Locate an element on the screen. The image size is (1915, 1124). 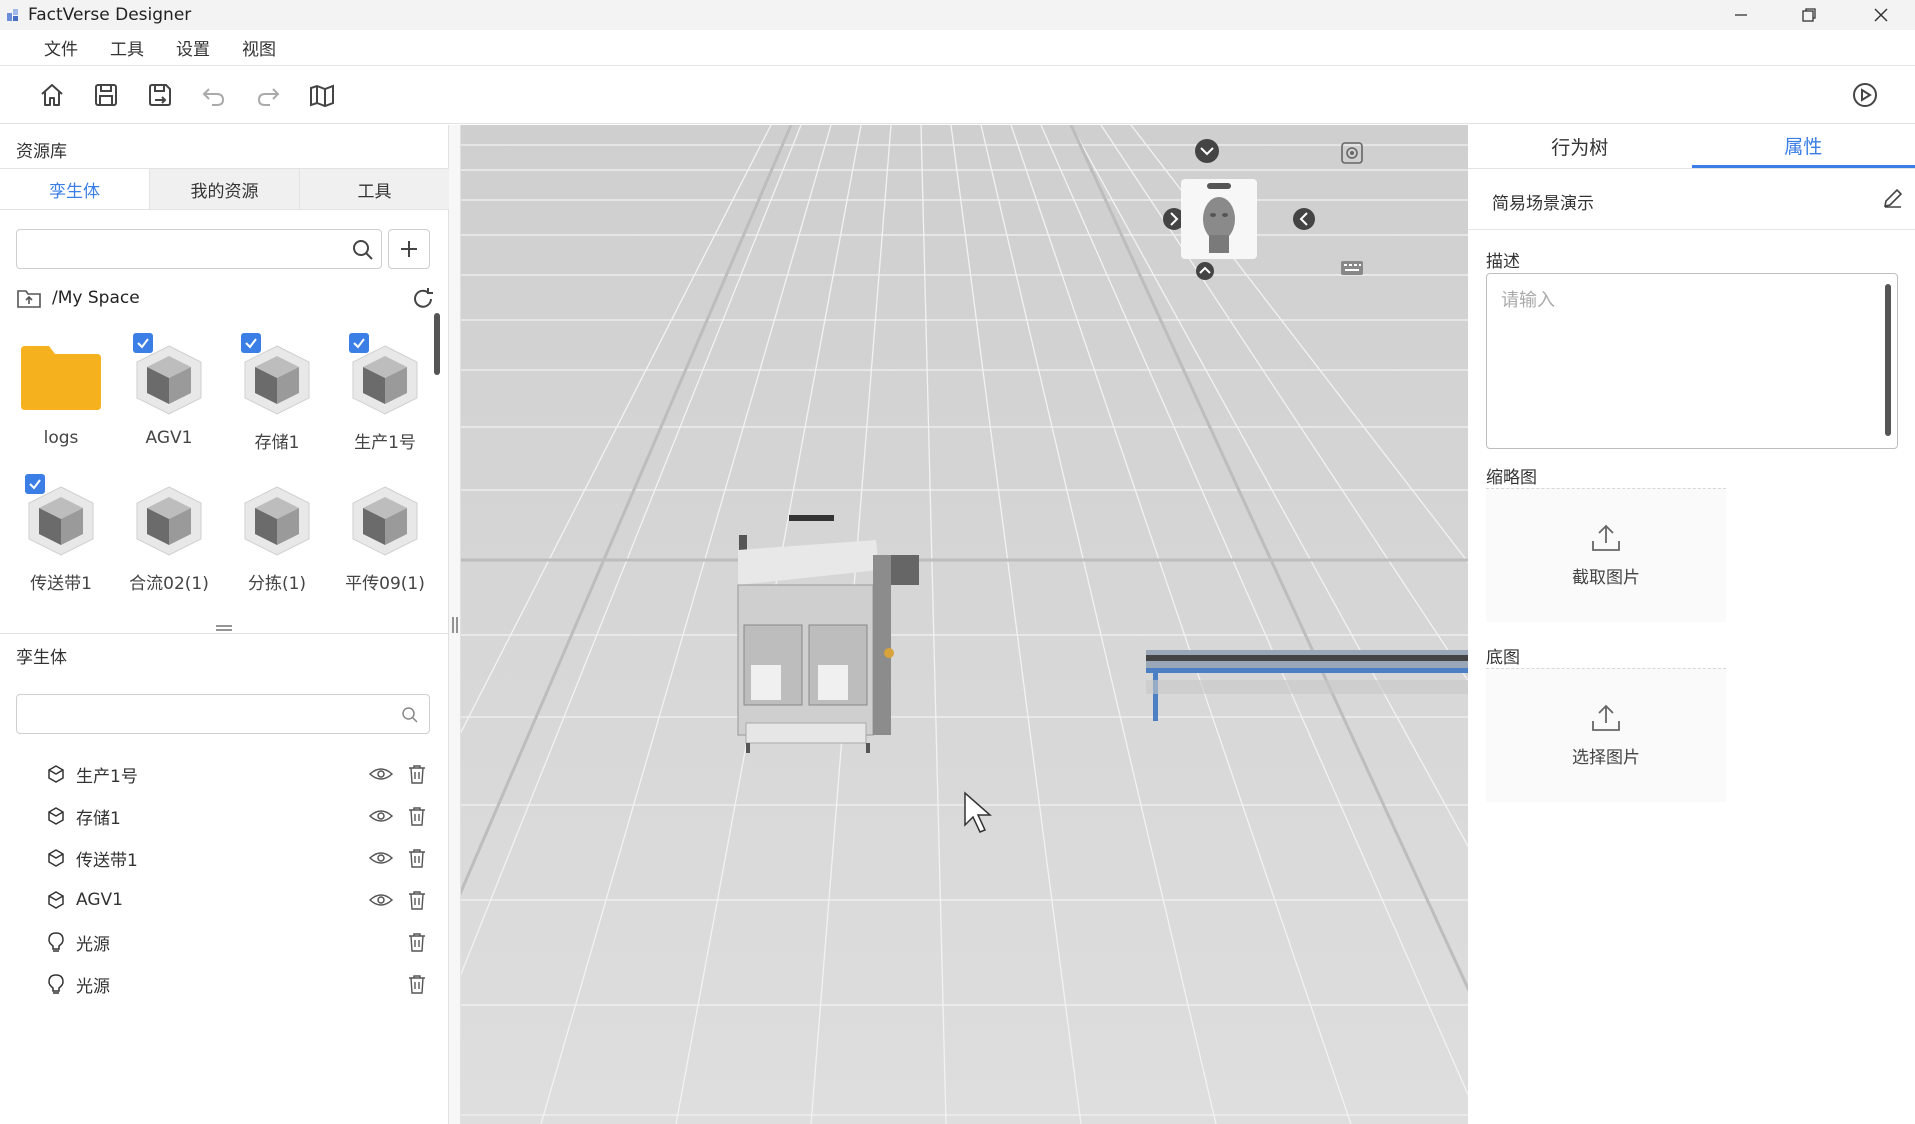
resource-item: 合流02(1) is located at coordinates (169, 532).